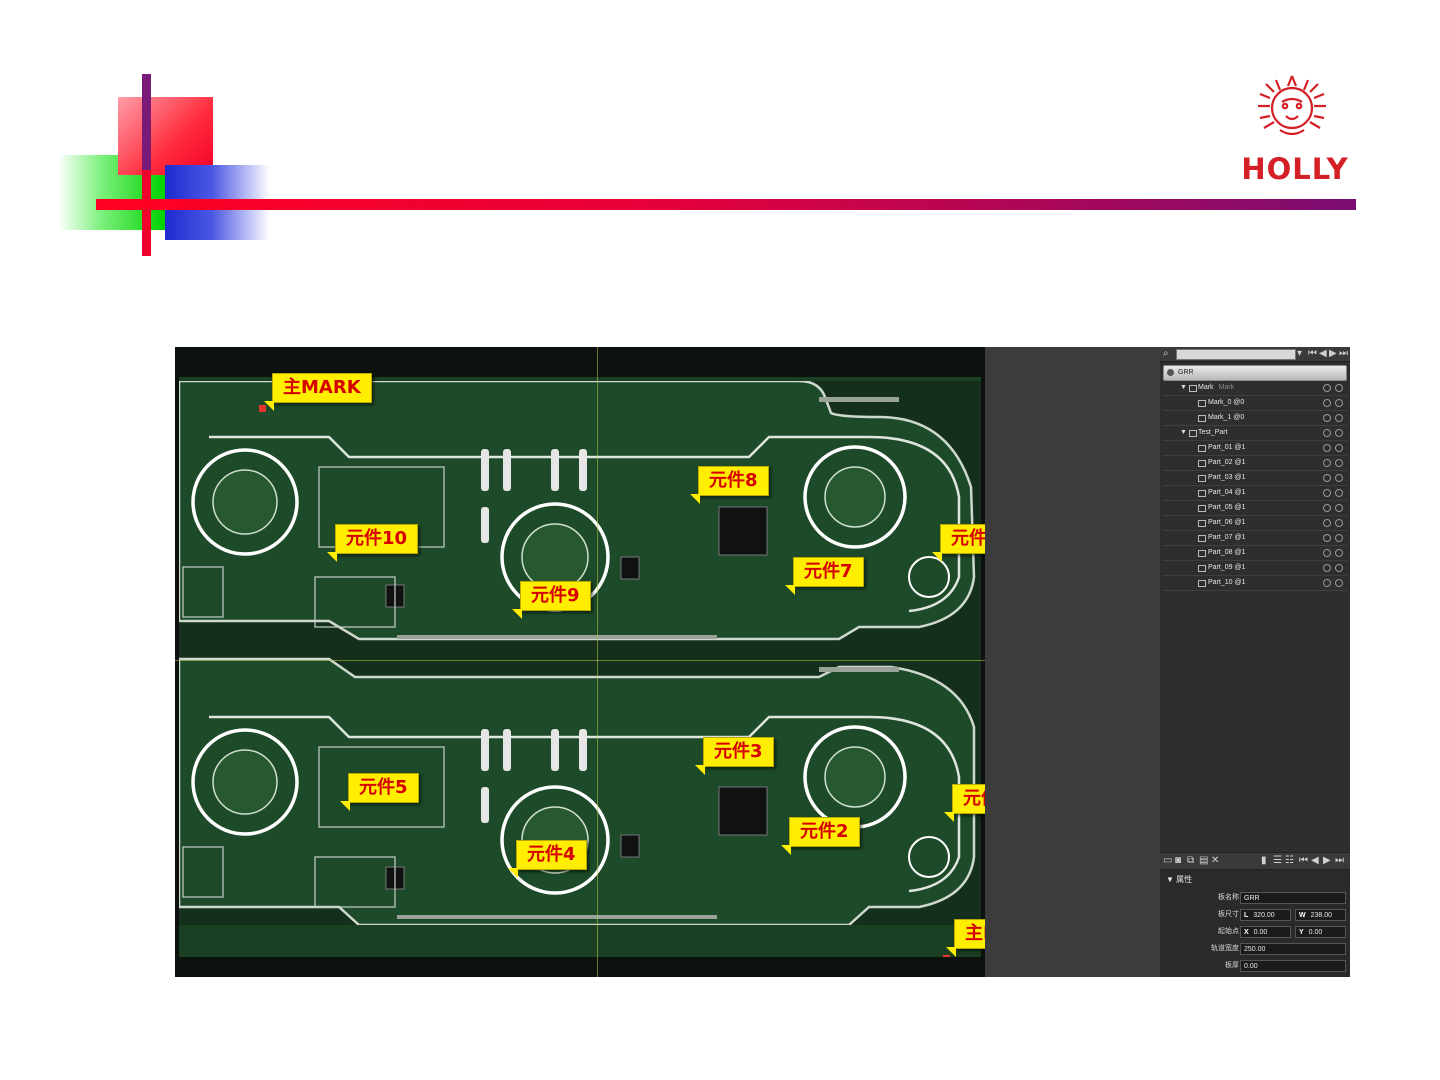 This screenshot has height=1080, width=1440. I want to click on tree-toolbar: ⌕ ▾ ⏮ ◀ ▶ ⏭, so click(1255, 354).